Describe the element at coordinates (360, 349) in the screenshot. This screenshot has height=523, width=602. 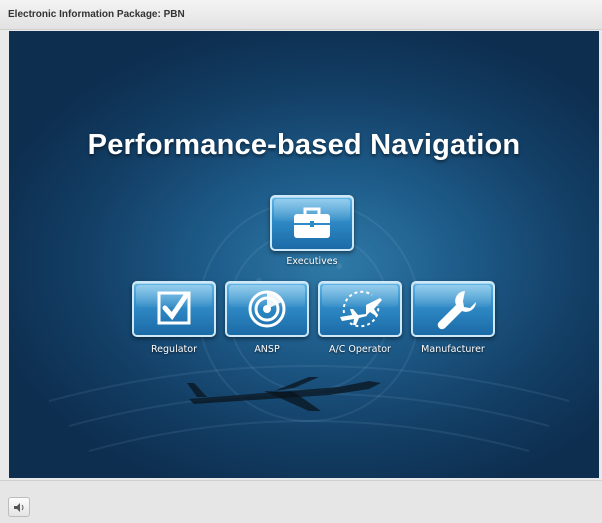
I see `tile-label-ac-operator: A/C Operator` at that location.